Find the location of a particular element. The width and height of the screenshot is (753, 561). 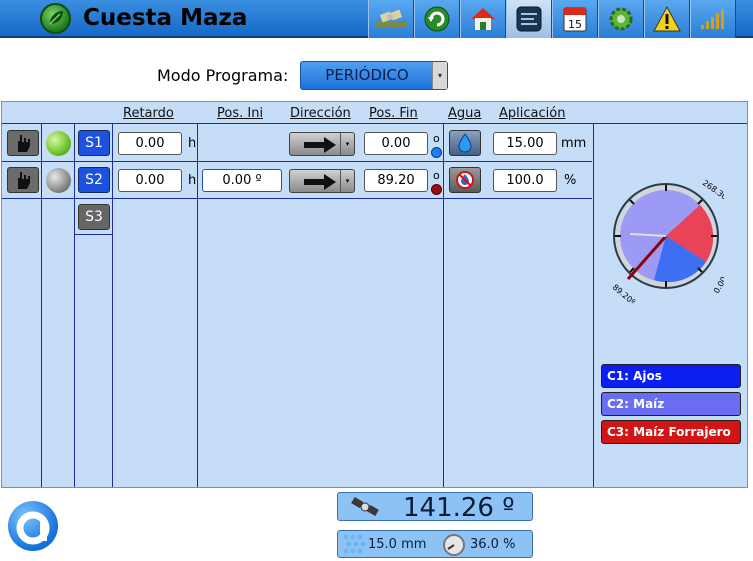

position-display: 141.26 º is located at coordinates (435, 507).